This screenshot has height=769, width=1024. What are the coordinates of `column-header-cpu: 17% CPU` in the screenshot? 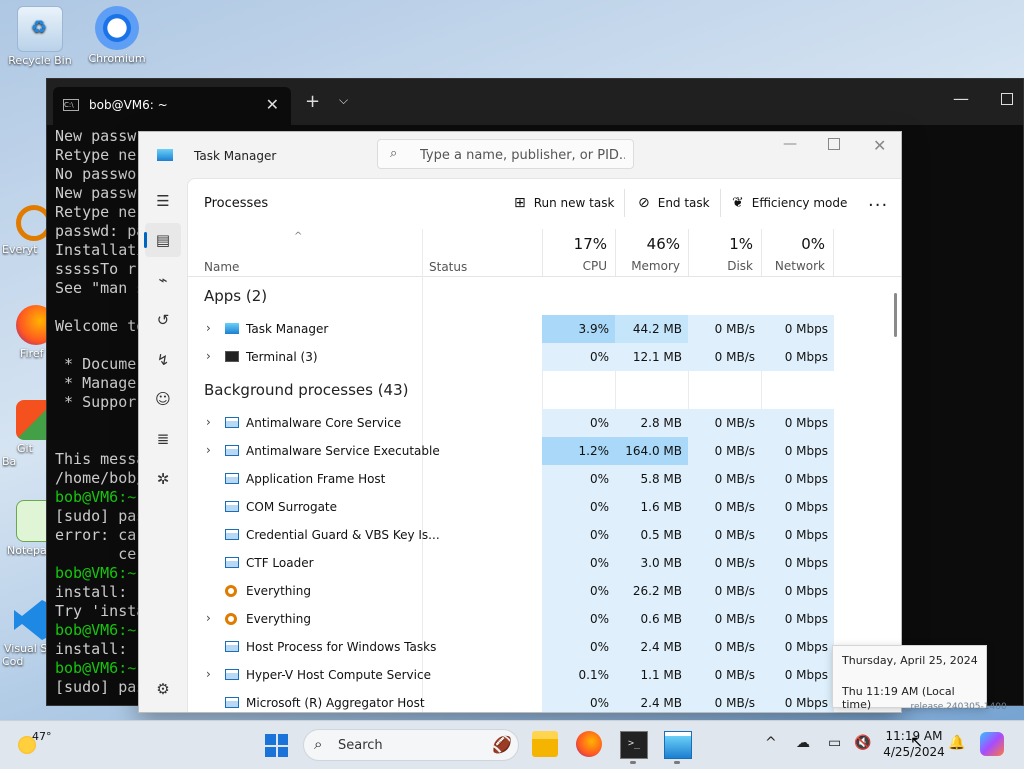 It's located at (578, 253).